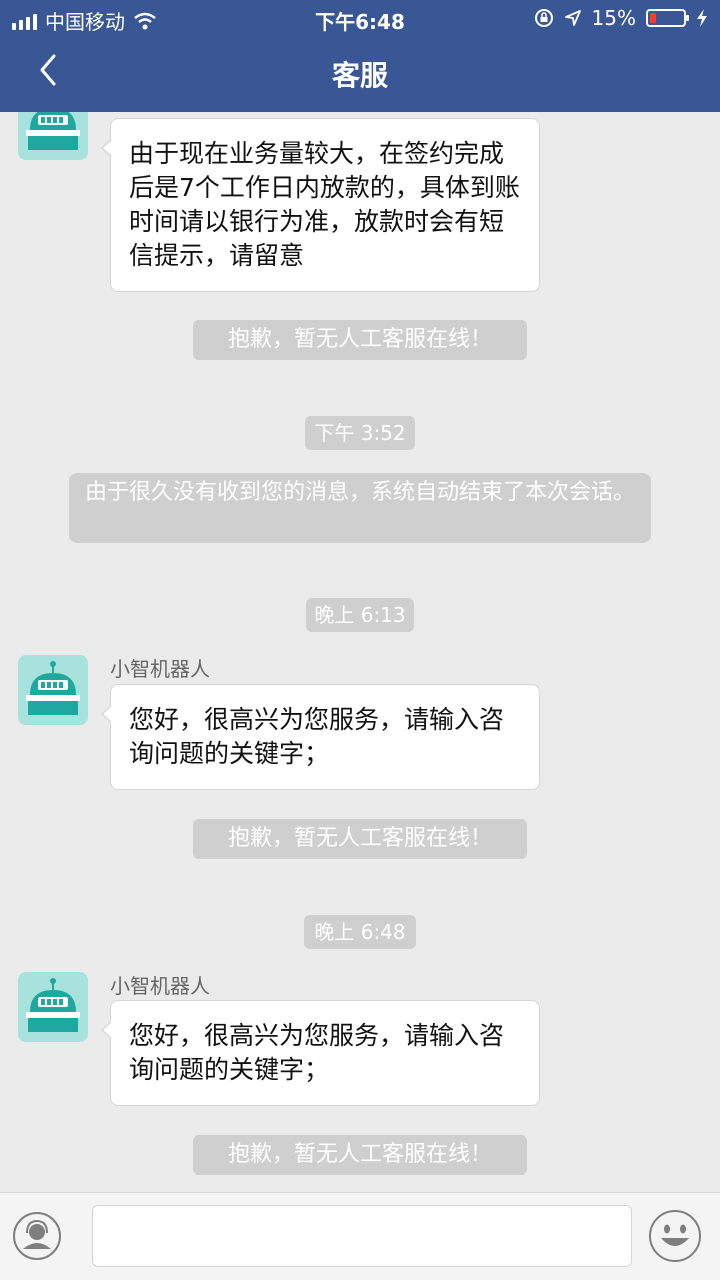 Image resolution: width=720 pixels, height=1280 pixels. Describe the element at coordinates (360, 433) in the screenshot. I see `timestamp: 下午 3:52` at that location.